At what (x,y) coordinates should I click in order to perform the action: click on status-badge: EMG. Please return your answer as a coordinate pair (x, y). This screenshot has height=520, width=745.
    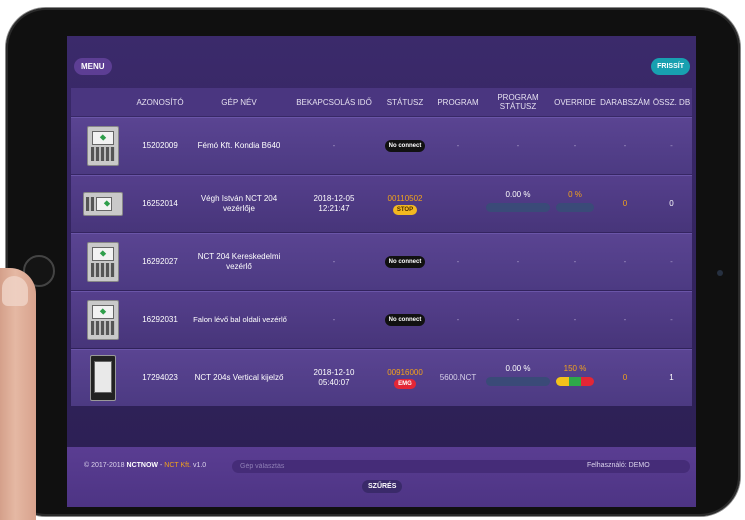
    Looking at the image, I should click on (405, 383).